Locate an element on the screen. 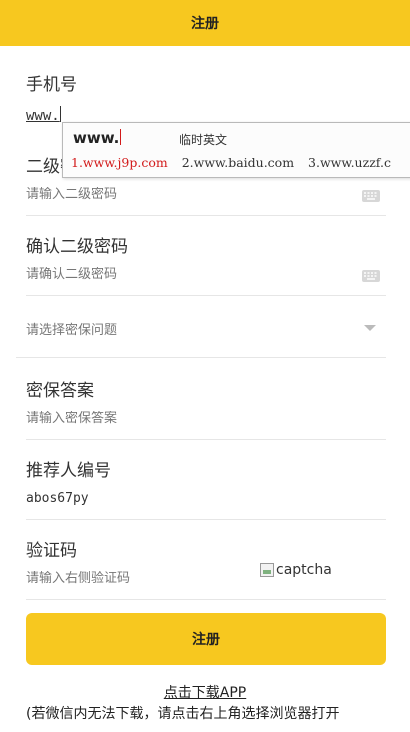 The width and height of the screenshot is (410, 732). password2-input is located at coordinates (196, 194).